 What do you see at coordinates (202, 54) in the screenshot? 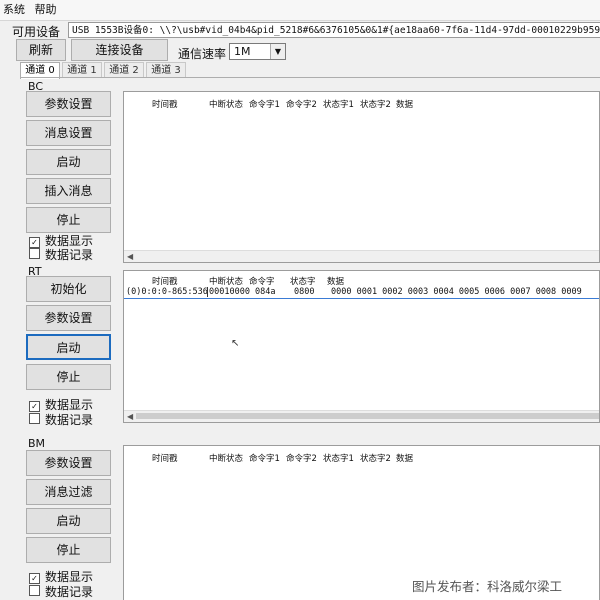
I see `rate-label: 通信速率` at bounding box center [202, 54].